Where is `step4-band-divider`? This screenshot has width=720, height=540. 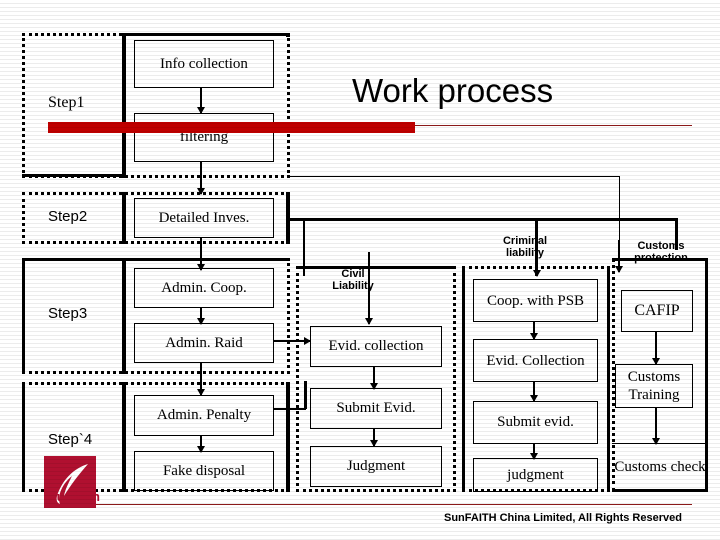
step4-band-divider is located at coordinates (124, 437).